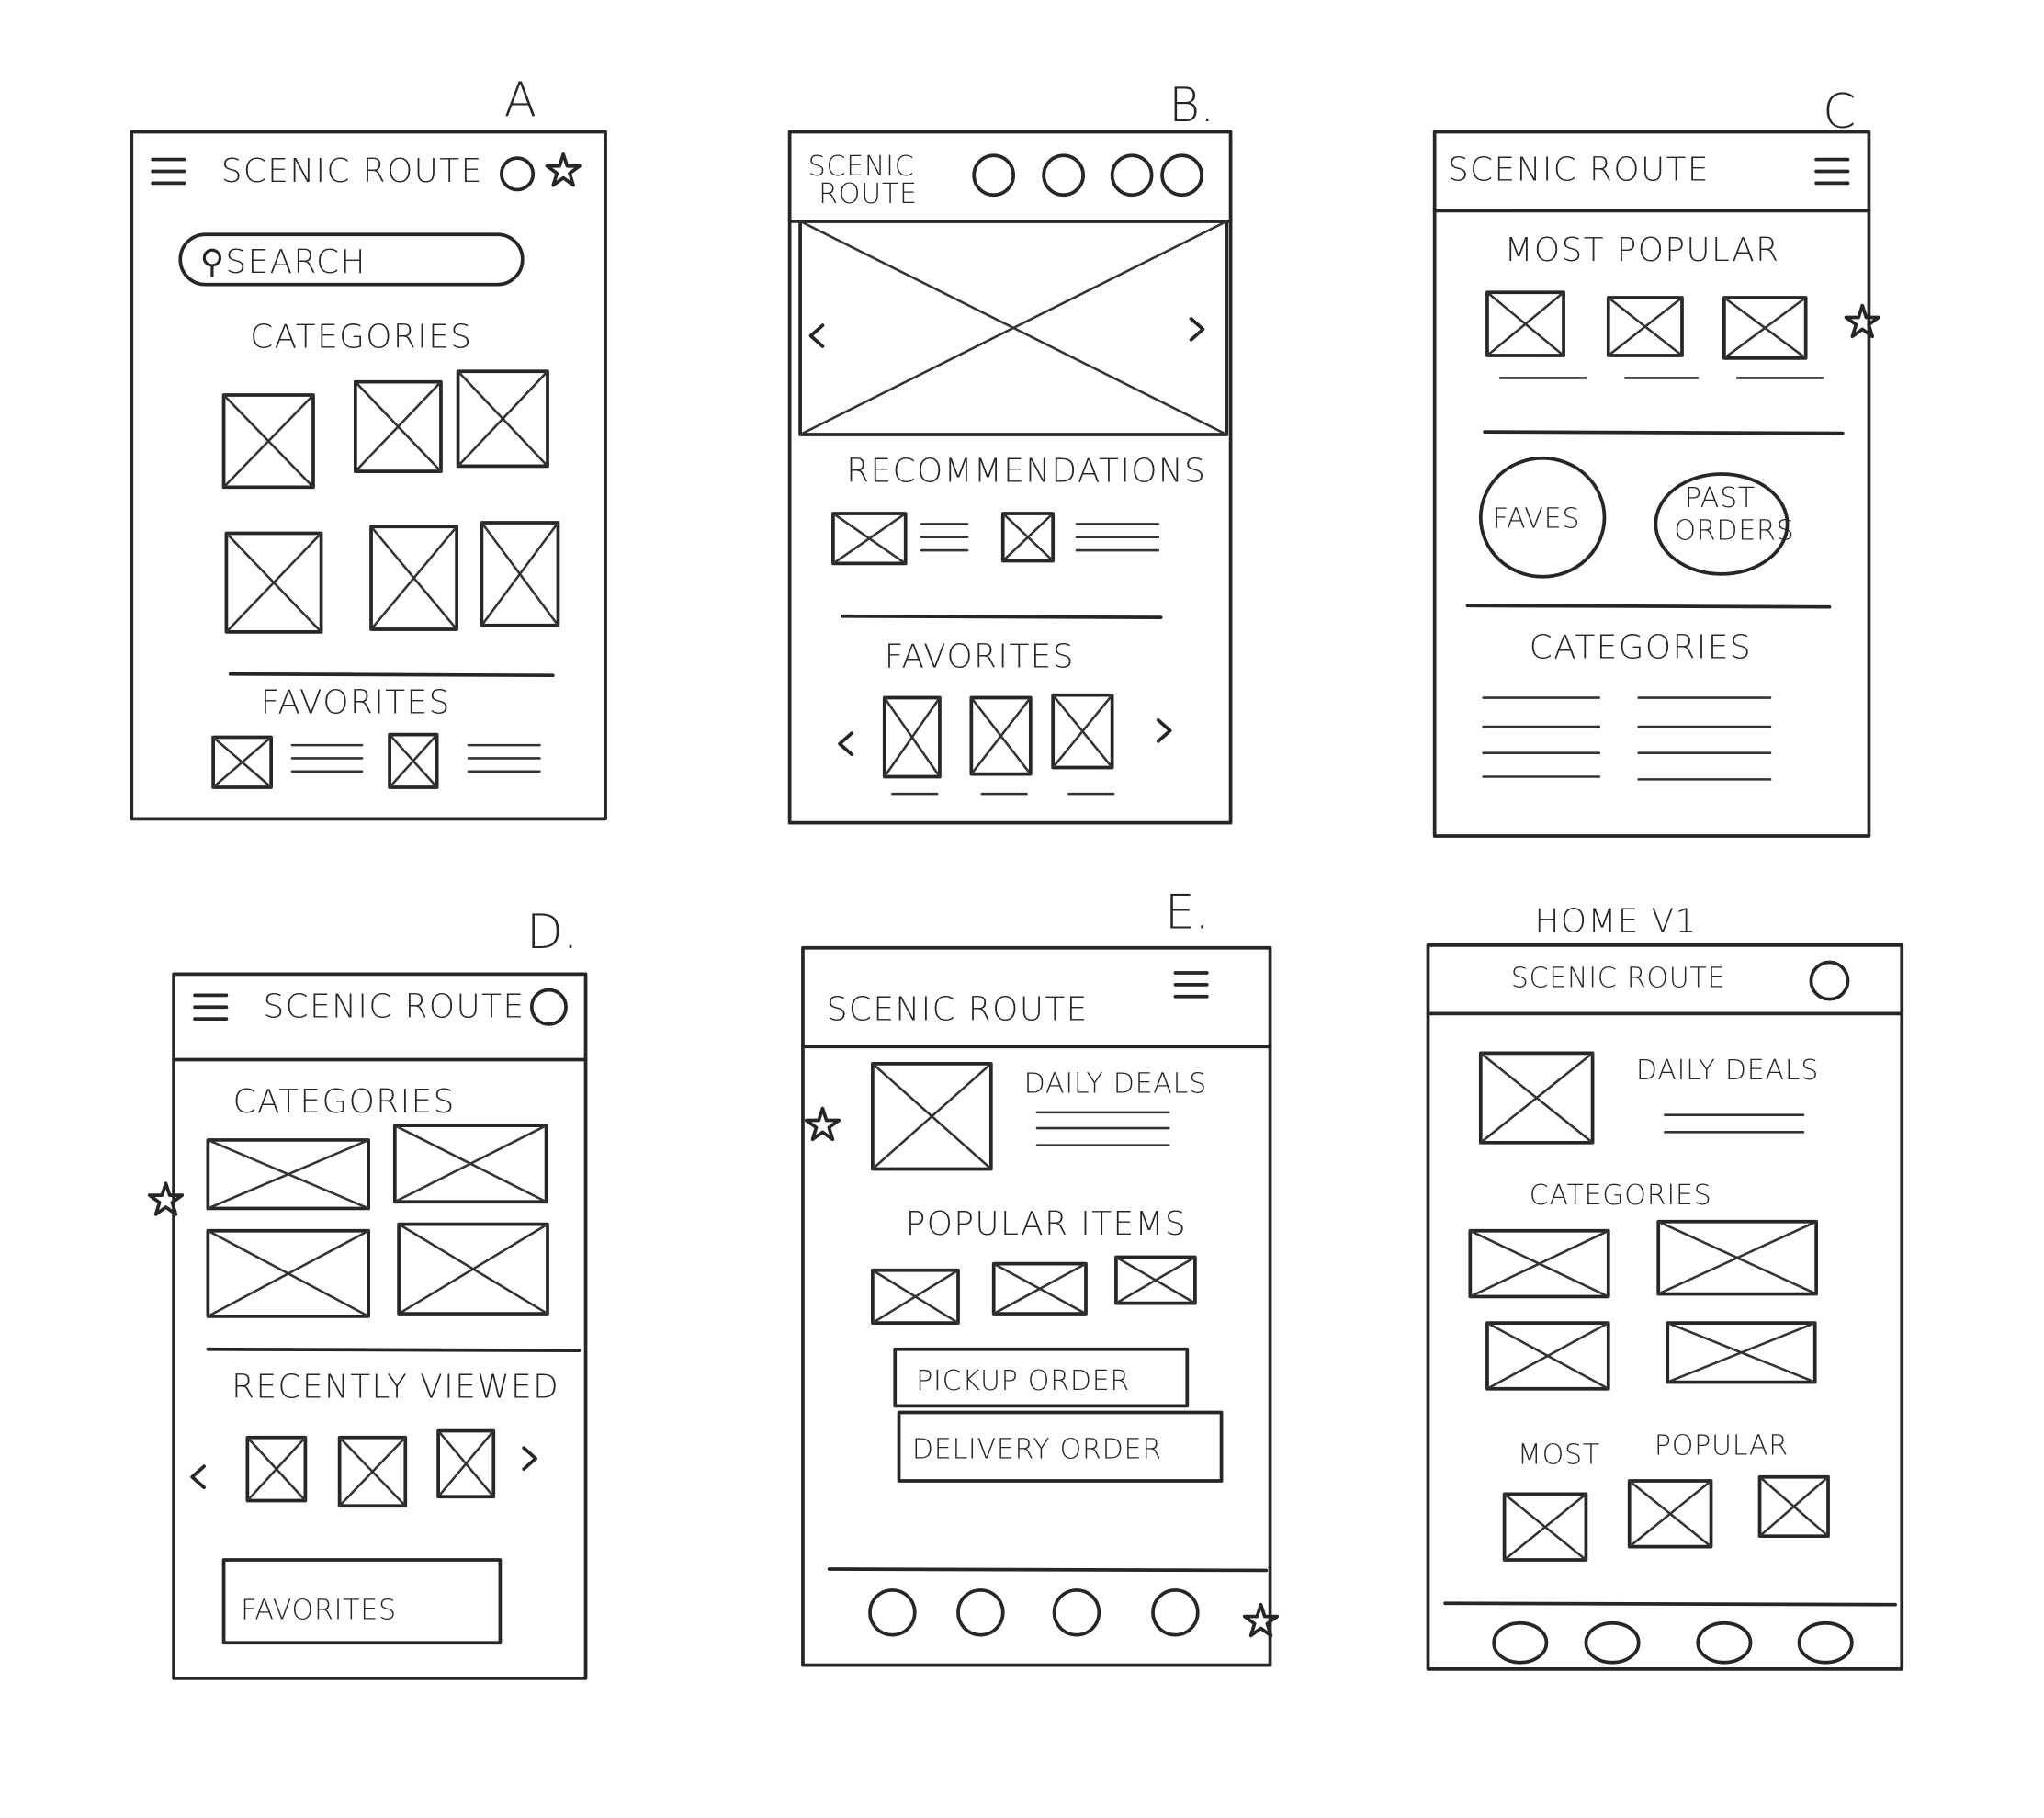 The height and width of the screenshot is (1818, 2044). I want to click on button-label: FAVORITES, so click(319, 1610).